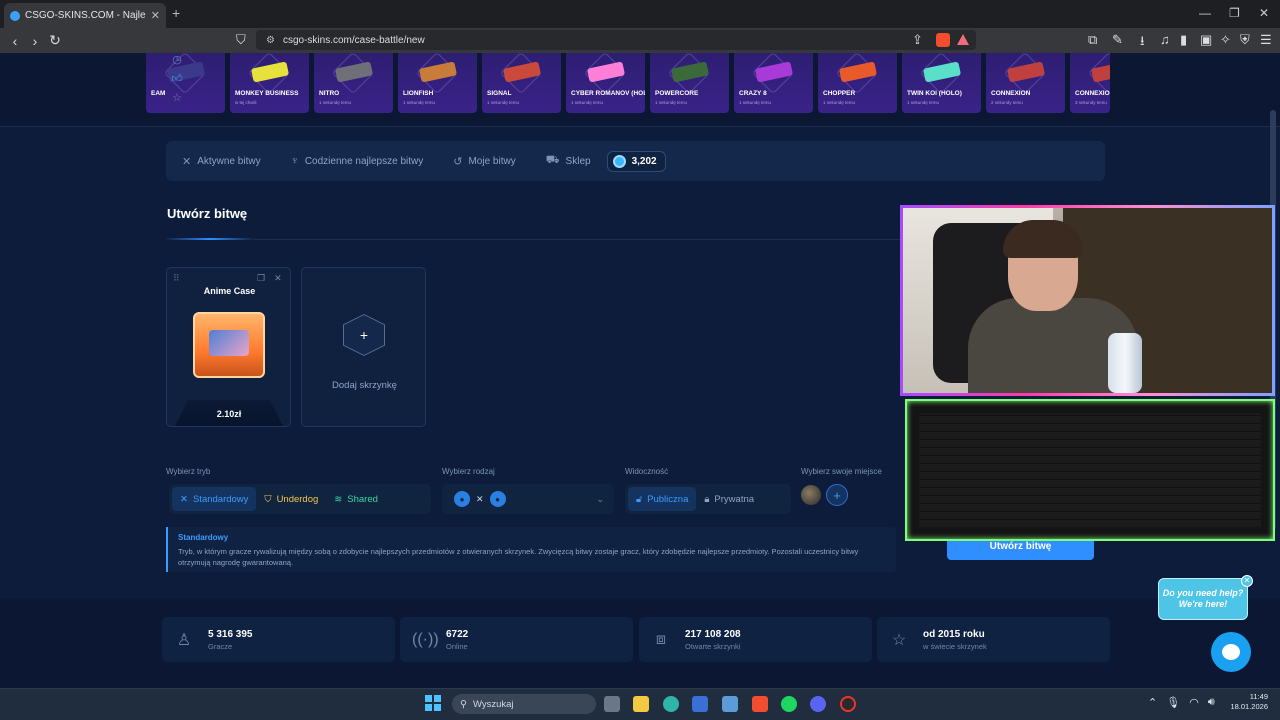 This screenshot has height=720, width=1280. I want to click on close-tab-icon: ✕, so click(155, 15).